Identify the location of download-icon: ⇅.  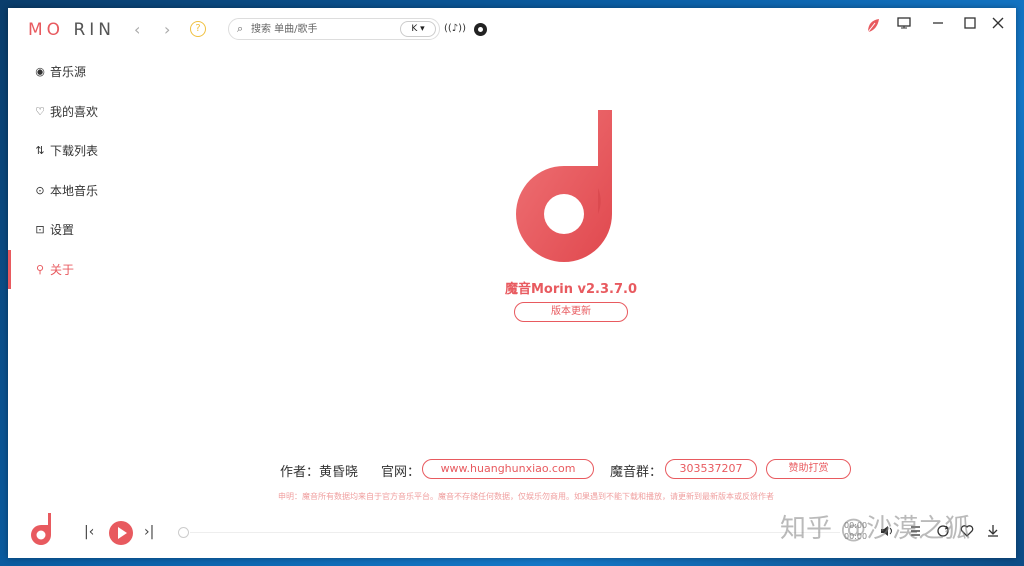
(40, 151).